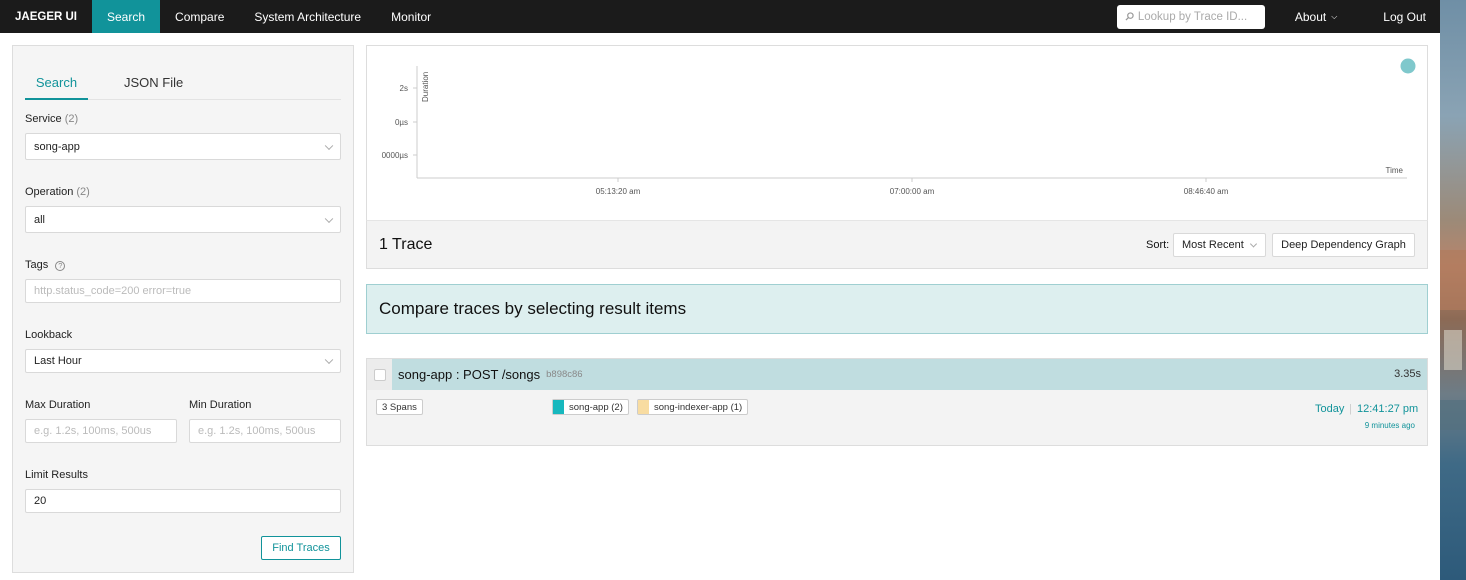 This screenshot has width=1466, height=580. I want to click on tab-json-file: JSON File, so click(153, 82).